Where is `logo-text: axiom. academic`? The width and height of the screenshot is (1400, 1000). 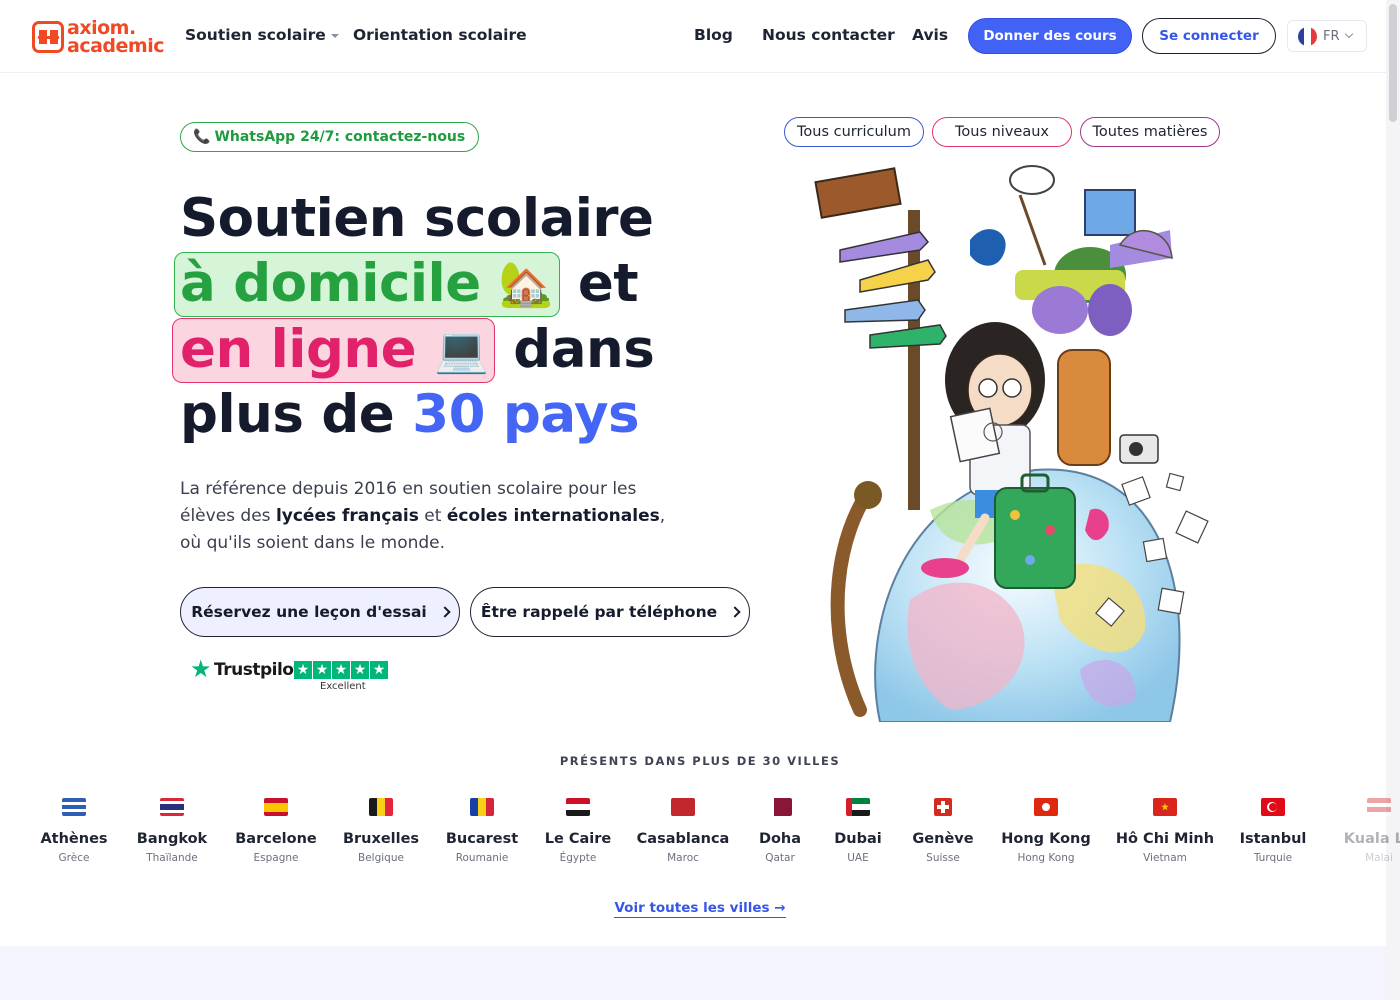 logo-text: axiom. academic is located at coordinates (115, 38).